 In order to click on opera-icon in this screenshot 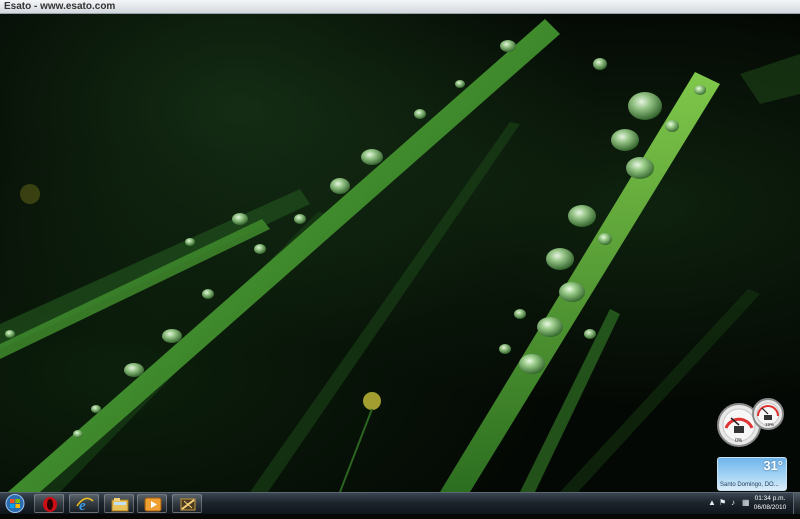, I will do `click(50, 504)`.